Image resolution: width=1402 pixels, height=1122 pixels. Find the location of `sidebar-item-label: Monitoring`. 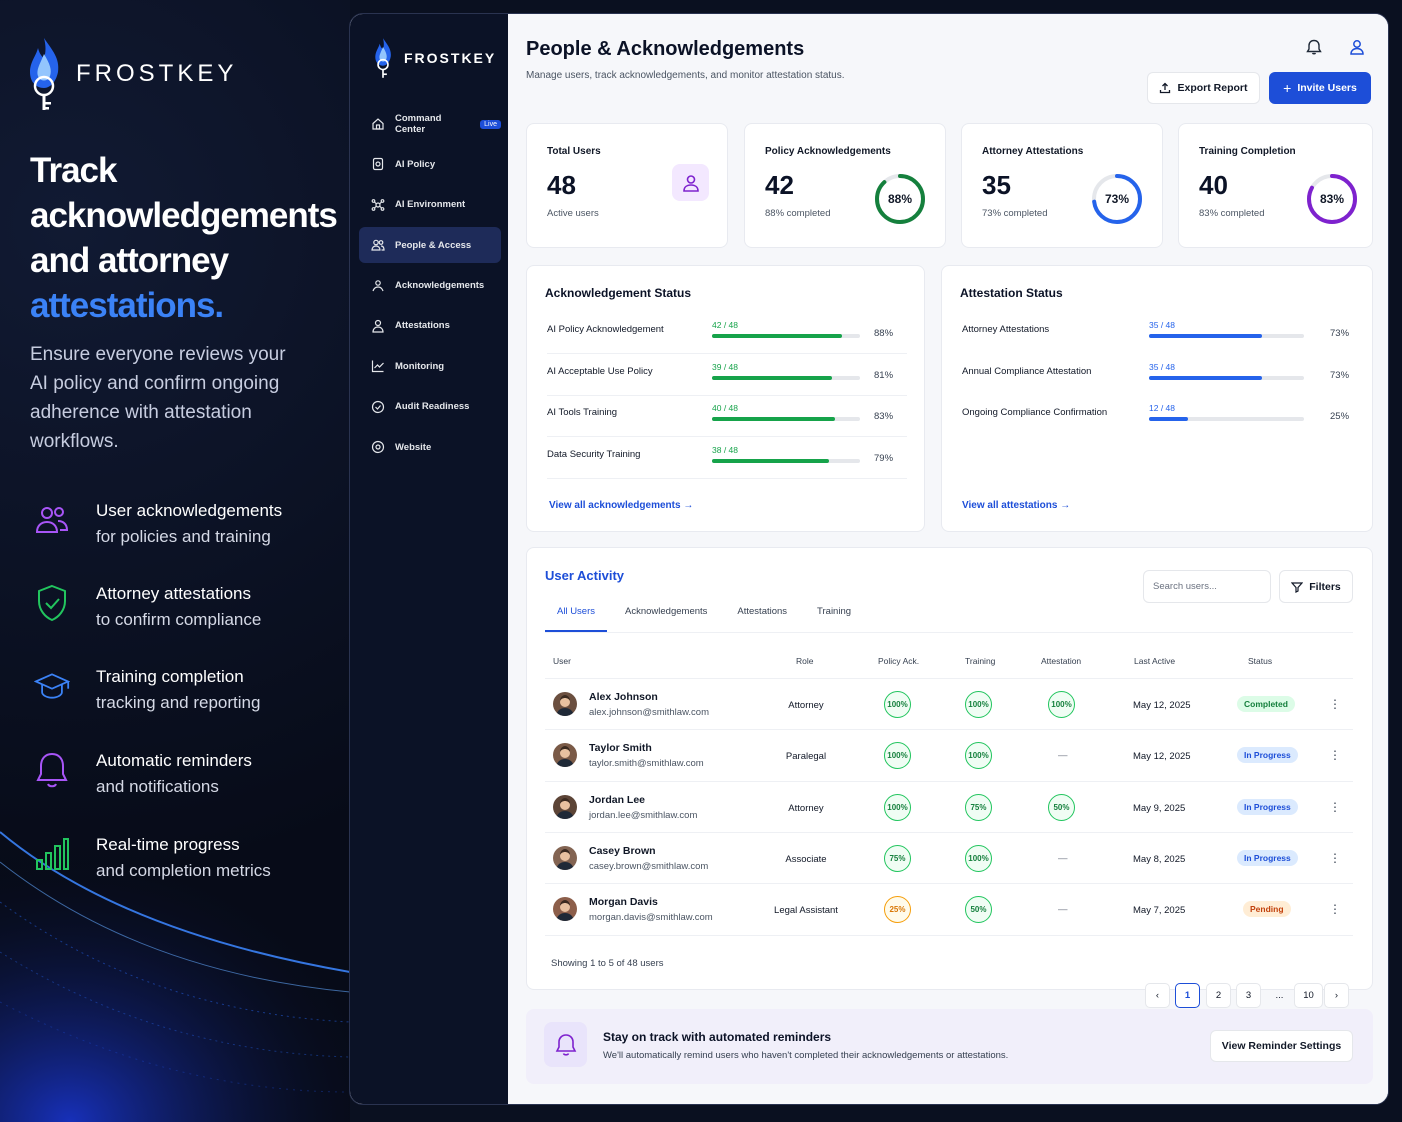

sidebar-item-label: Monitoring is located at coordinates (420, 366).